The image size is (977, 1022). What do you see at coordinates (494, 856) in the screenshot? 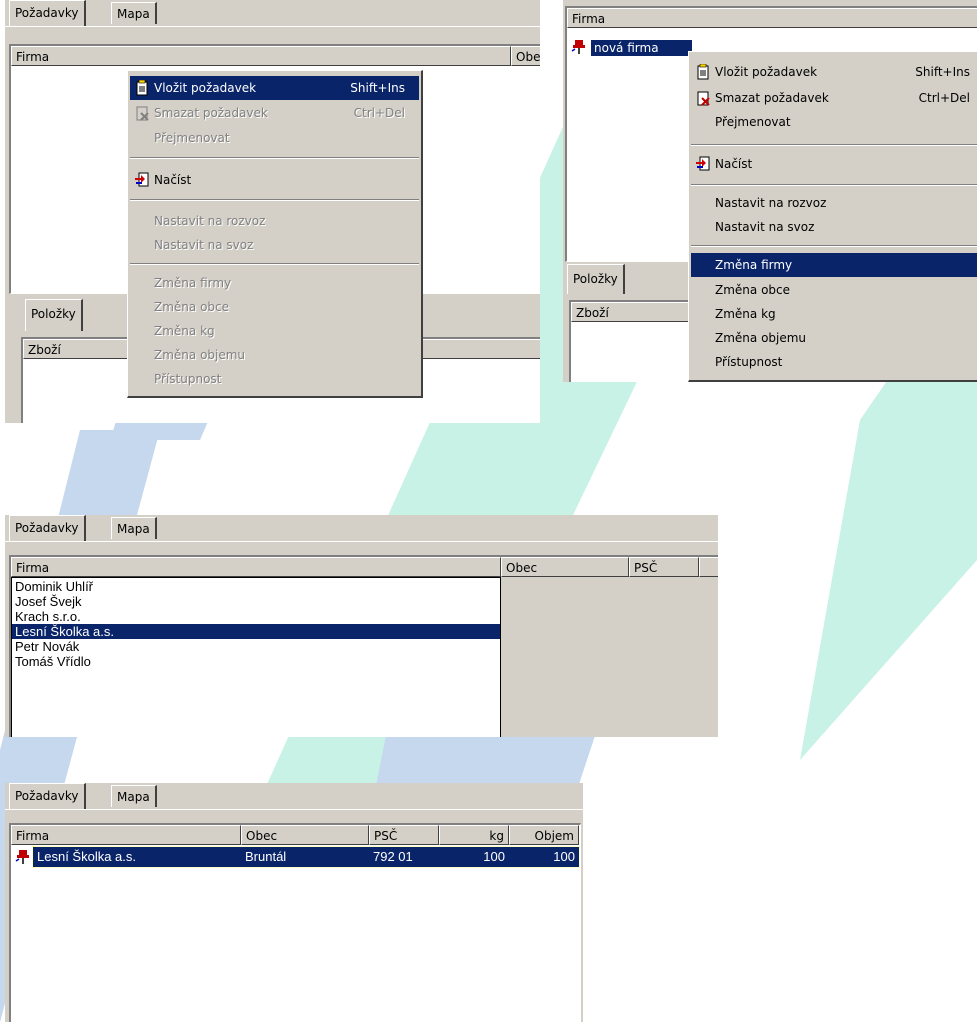
I see `cell-kg: 100` at bounding box center [494, 856].